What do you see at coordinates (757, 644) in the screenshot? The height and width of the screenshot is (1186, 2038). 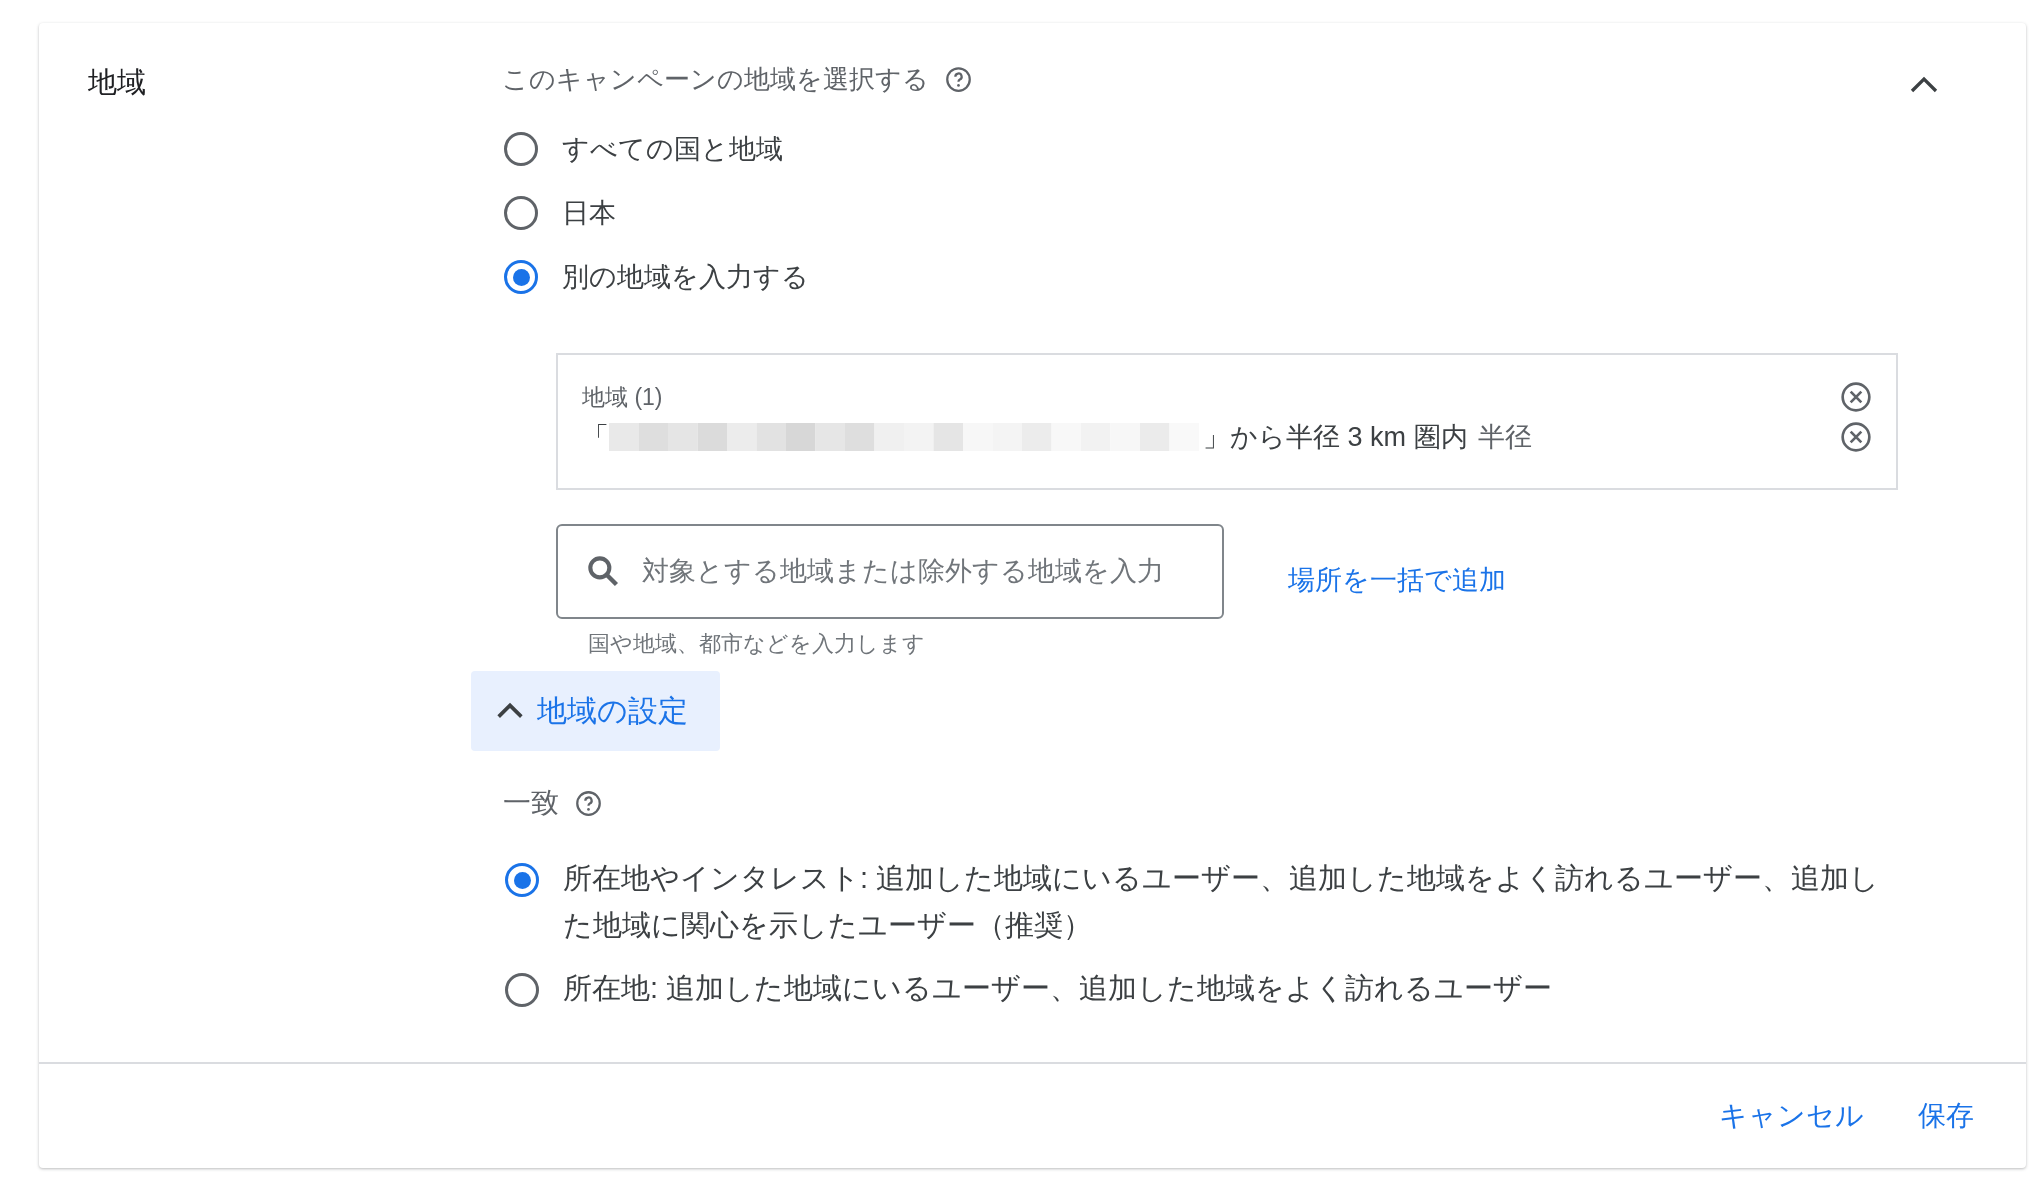 I see `helper-text: 国や地域、都市などを入力します` at bounding box center [757, 644].